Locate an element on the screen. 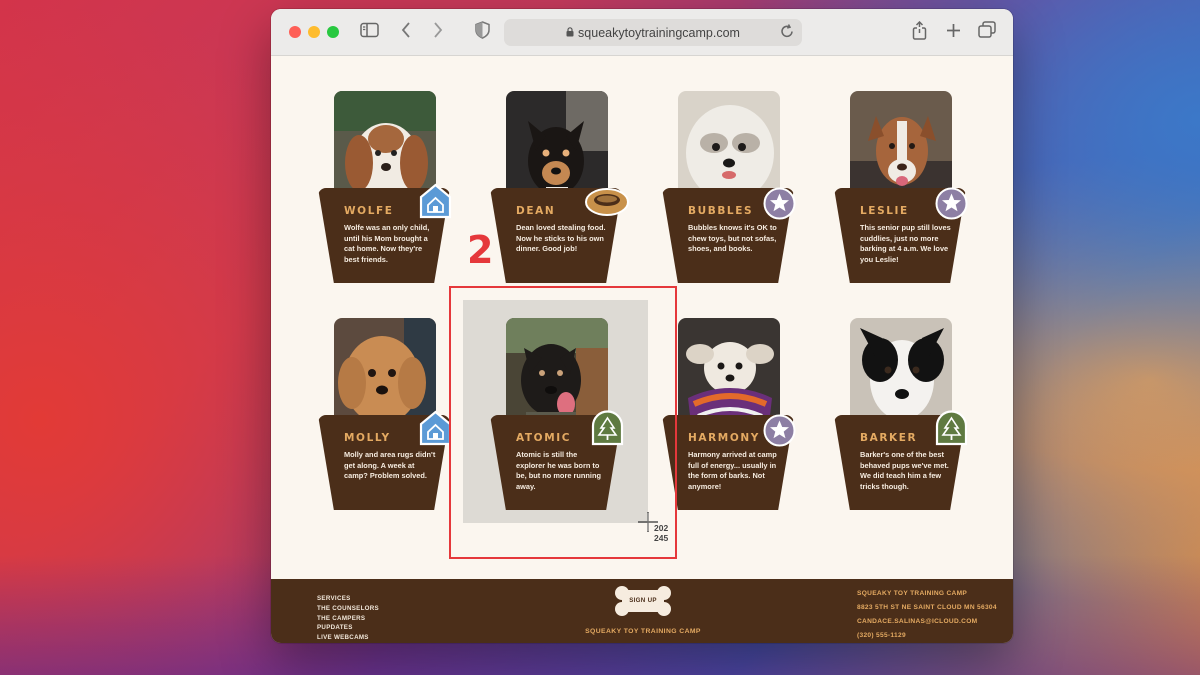 Image resolution: width=1200 pixels, height=675 pixels. sign-up-button: SIGN UP is located at coordinates (643, 601).